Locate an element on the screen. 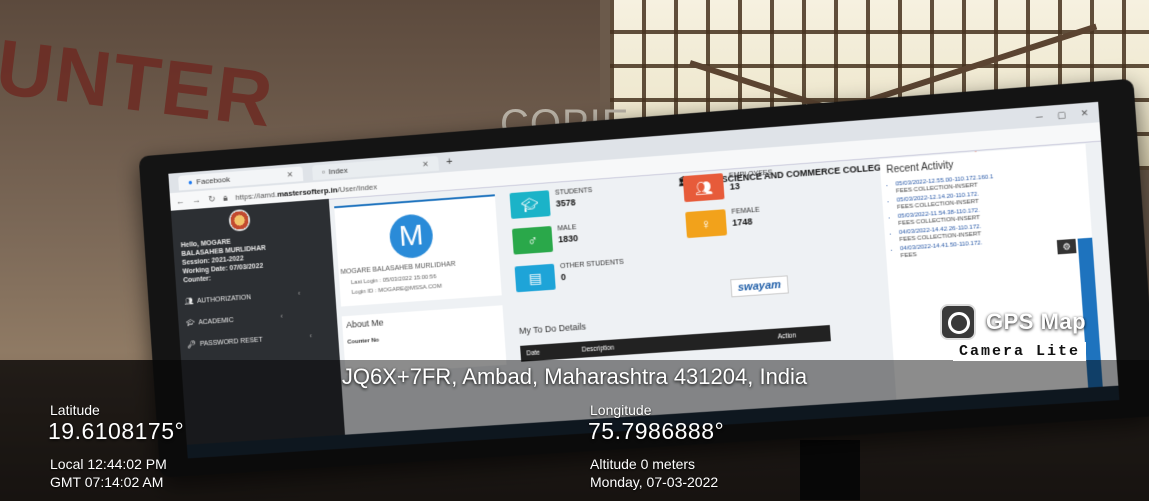  login-id: Login ID : MOGARE@MSSA.COM is located at coordinates (397, 289).